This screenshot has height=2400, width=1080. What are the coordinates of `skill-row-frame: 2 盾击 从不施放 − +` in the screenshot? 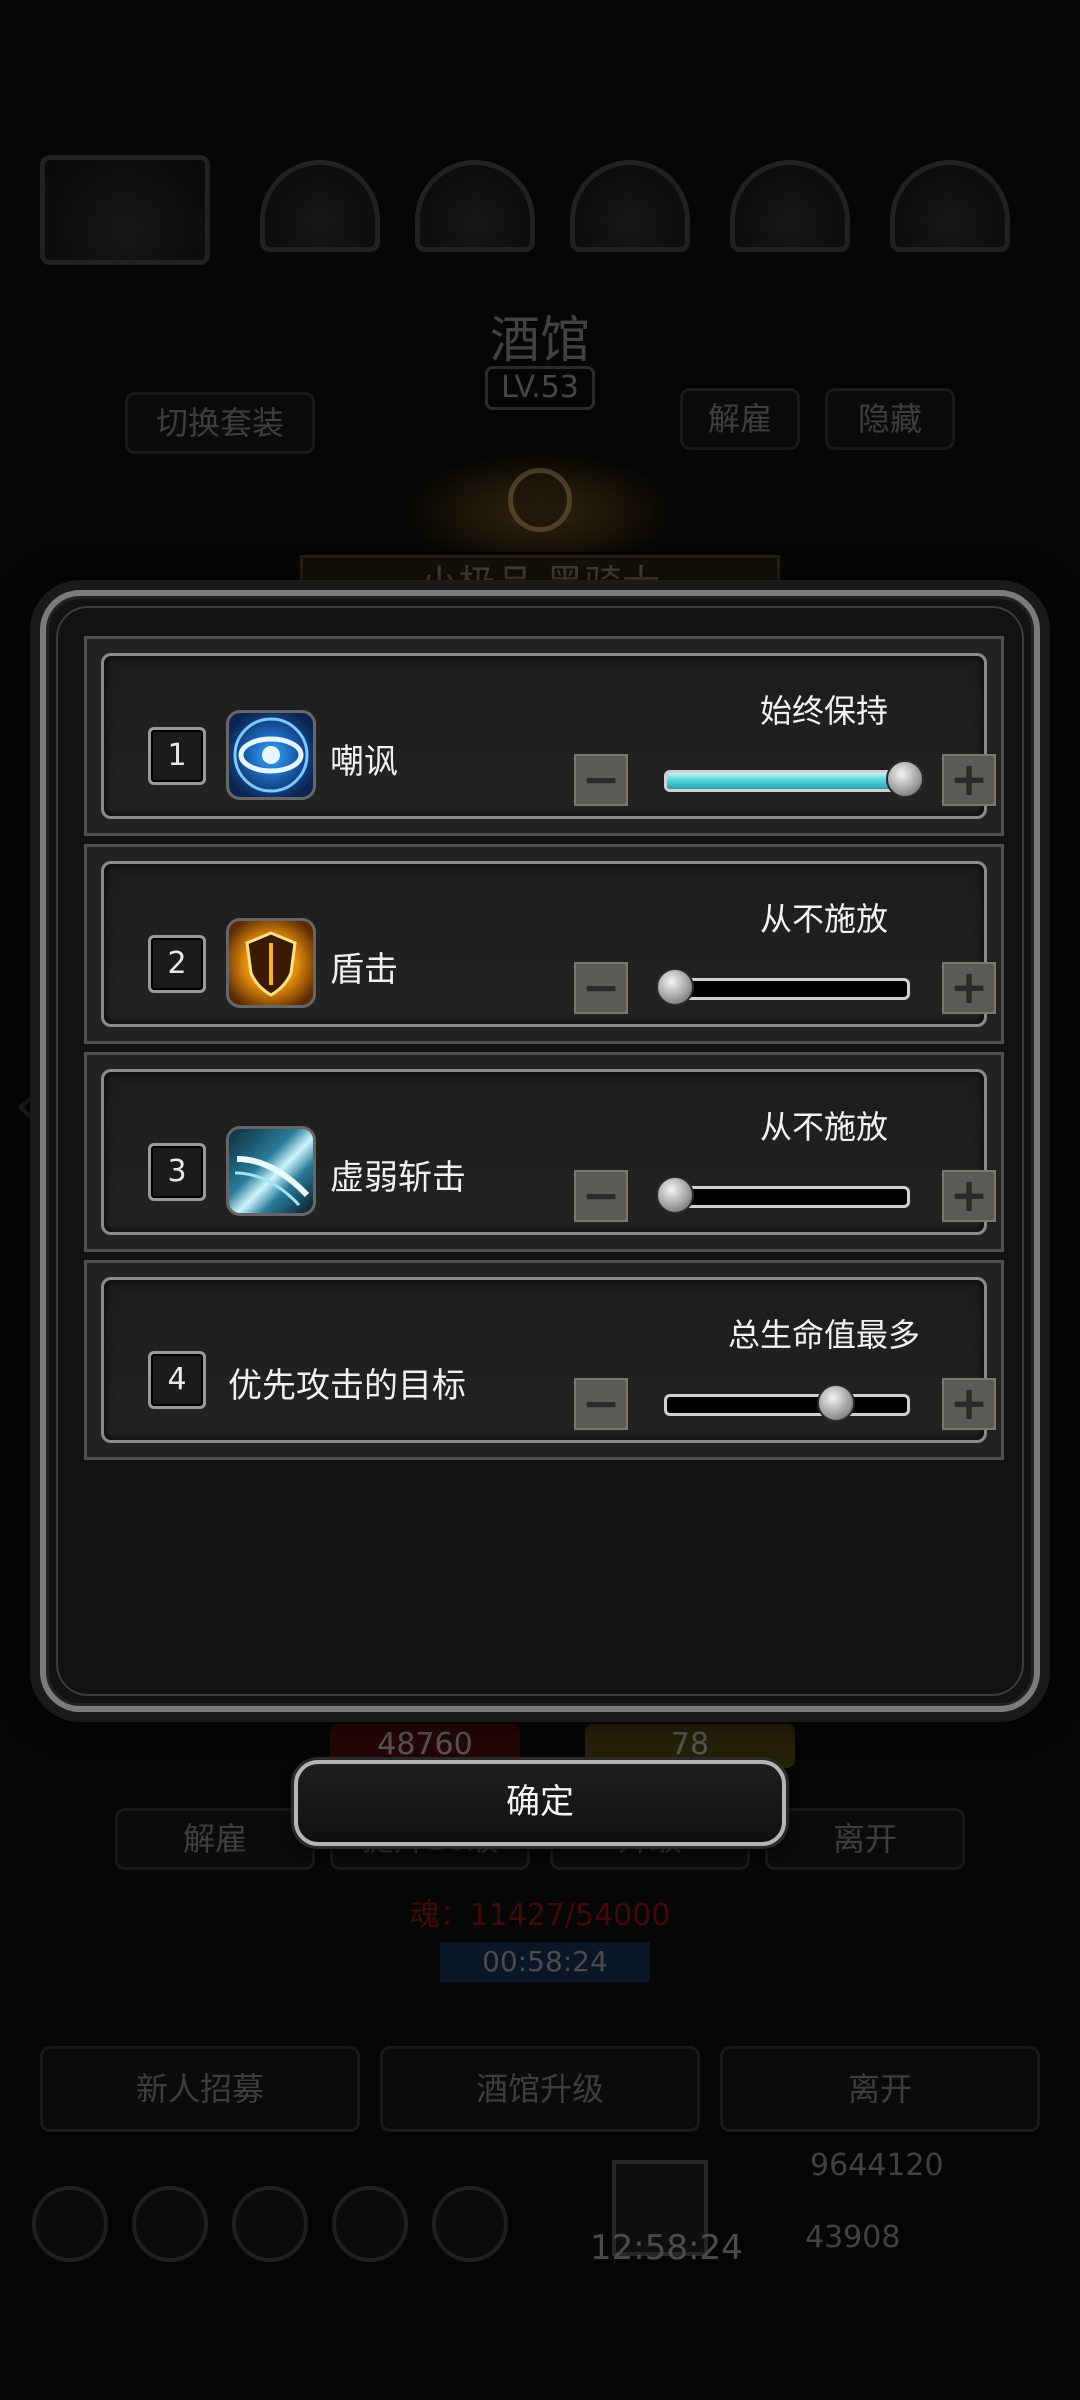 It's located at (548, 944).